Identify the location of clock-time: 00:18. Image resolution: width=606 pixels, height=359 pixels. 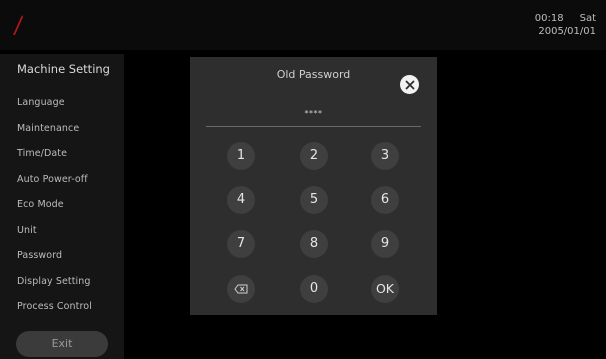
(549, 18).